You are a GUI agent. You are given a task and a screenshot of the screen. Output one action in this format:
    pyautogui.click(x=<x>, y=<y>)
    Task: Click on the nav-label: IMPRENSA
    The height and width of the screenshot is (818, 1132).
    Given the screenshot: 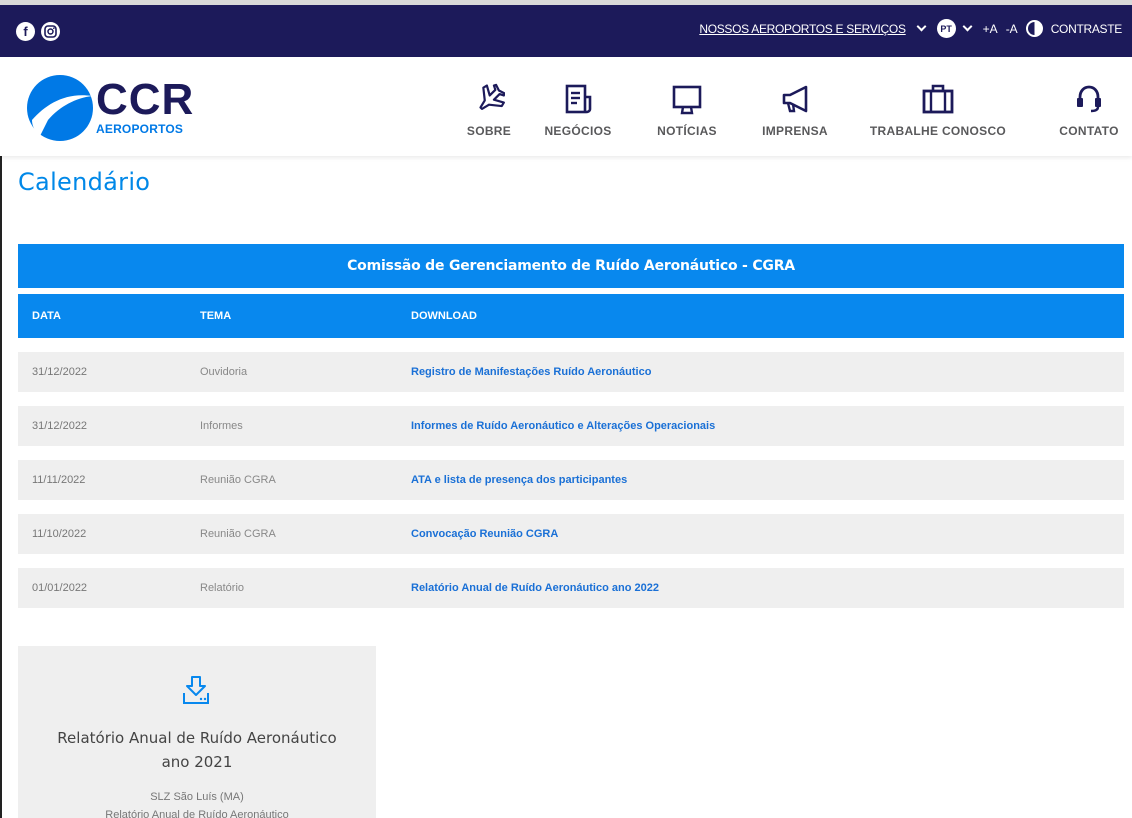 What is the action you would take?
    pyautogui.click(x=795, y=131)
    